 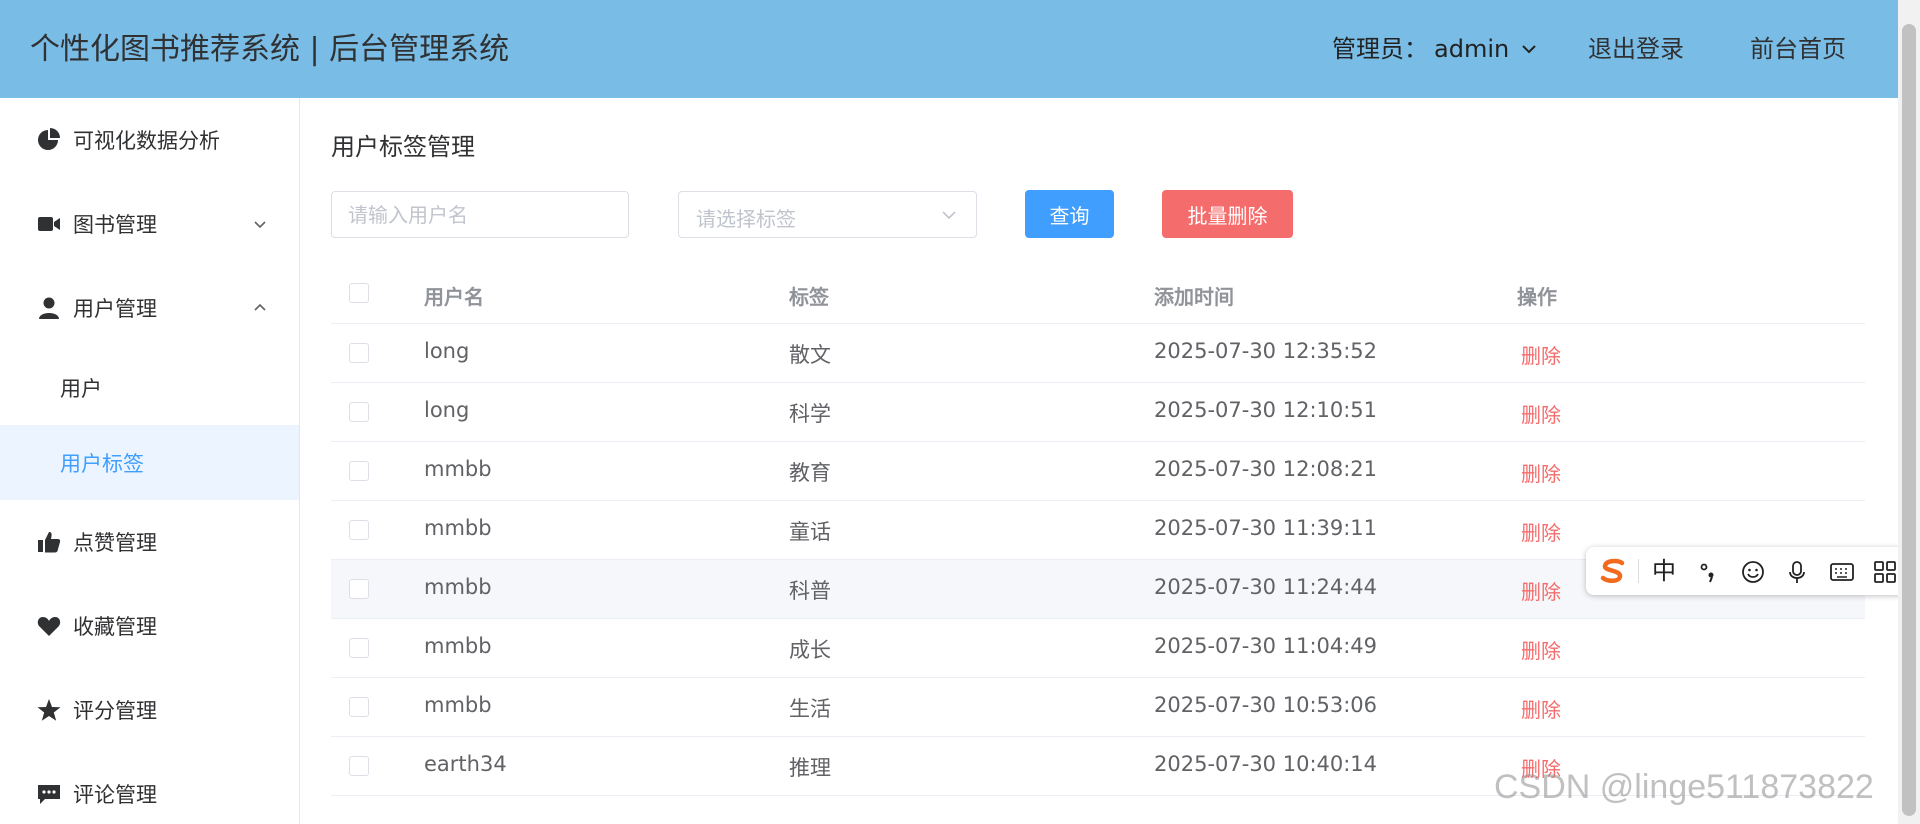 I want to click on cell-time: 2025-07-30 12:35:52, so click(x=1266, y=351).